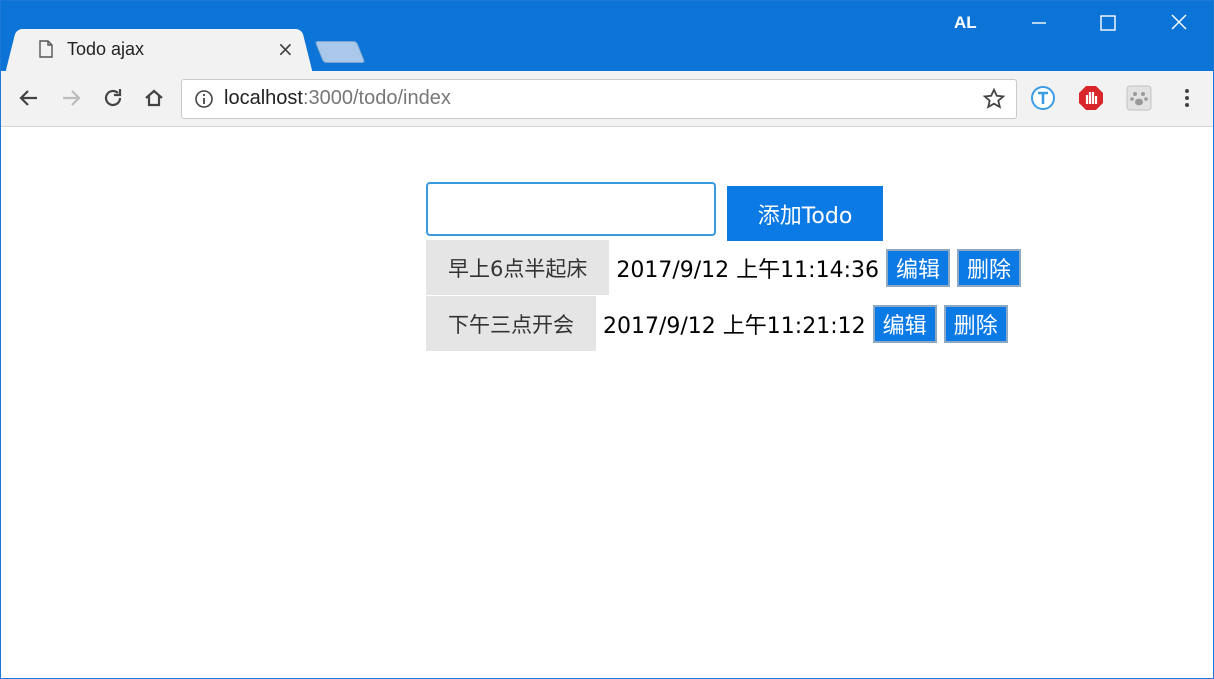  Describe the element at coordinates (1091, 98) in the screenshot. I see `adblock-extension-icon` at that location.